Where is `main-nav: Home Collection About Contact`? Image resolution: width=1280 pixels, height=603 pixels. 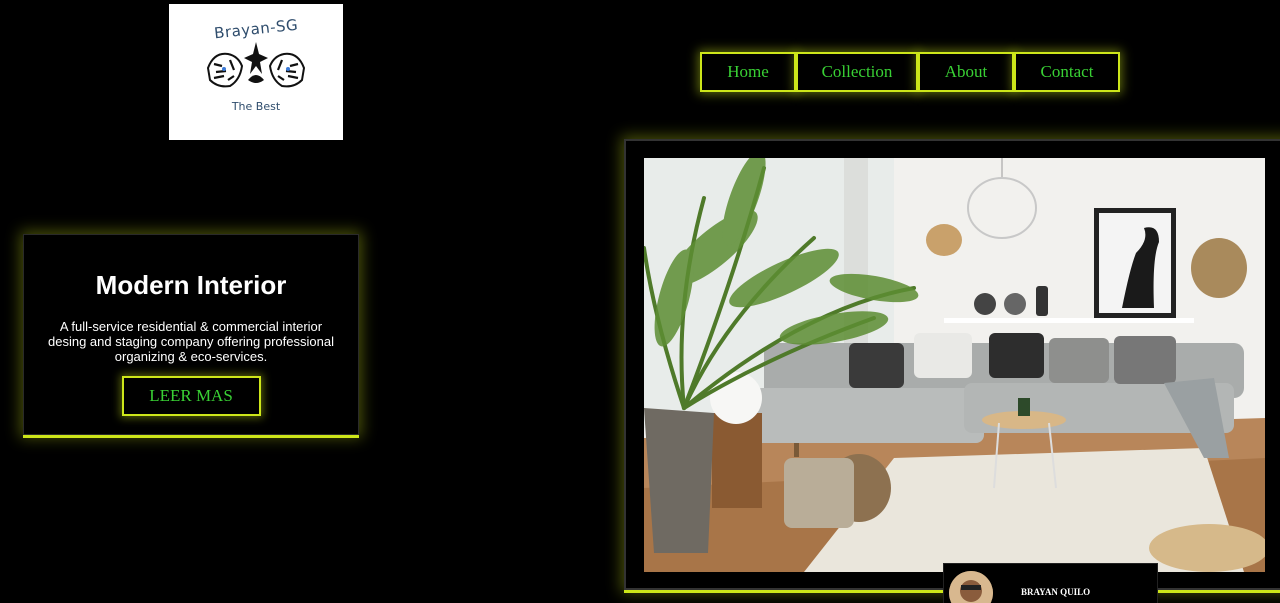 main-nav: Home Collection About Contact is located at coordinates (910, 72).